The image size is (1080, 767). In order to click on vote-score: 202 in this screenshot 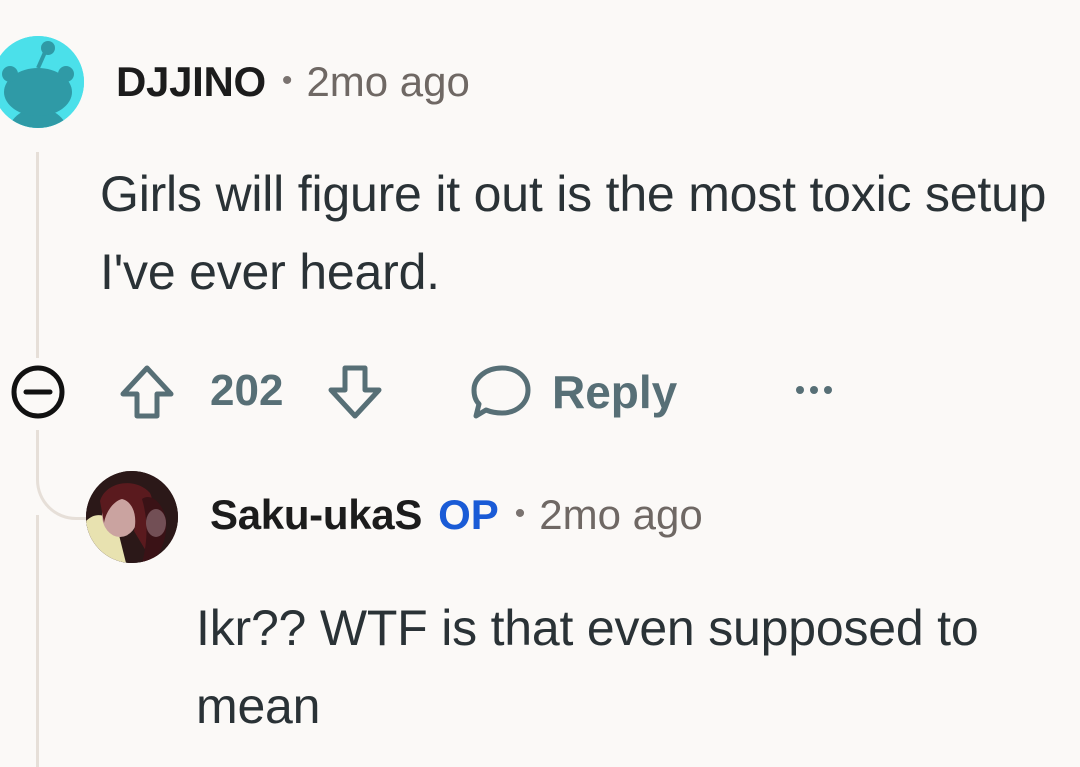, I will do `click(247, 390)`.